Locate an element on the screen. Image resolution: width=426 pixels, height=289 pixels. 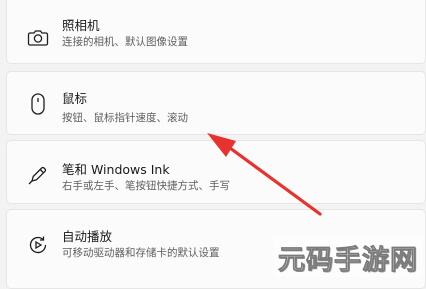
camera-icon is located at coordinates (38, 38).